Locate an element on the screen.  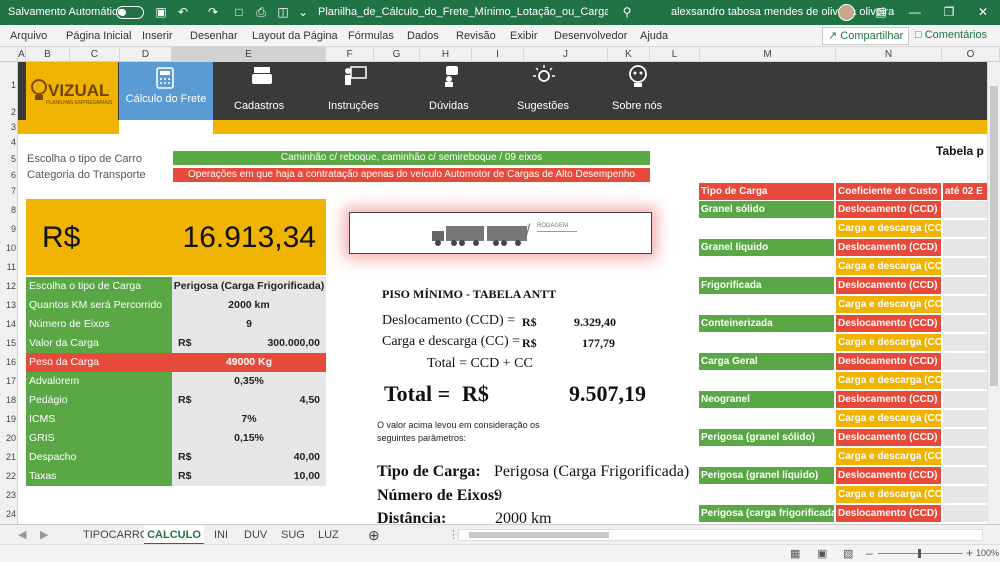
menu-exibir: Exibir is located at coordinates (524, 36).